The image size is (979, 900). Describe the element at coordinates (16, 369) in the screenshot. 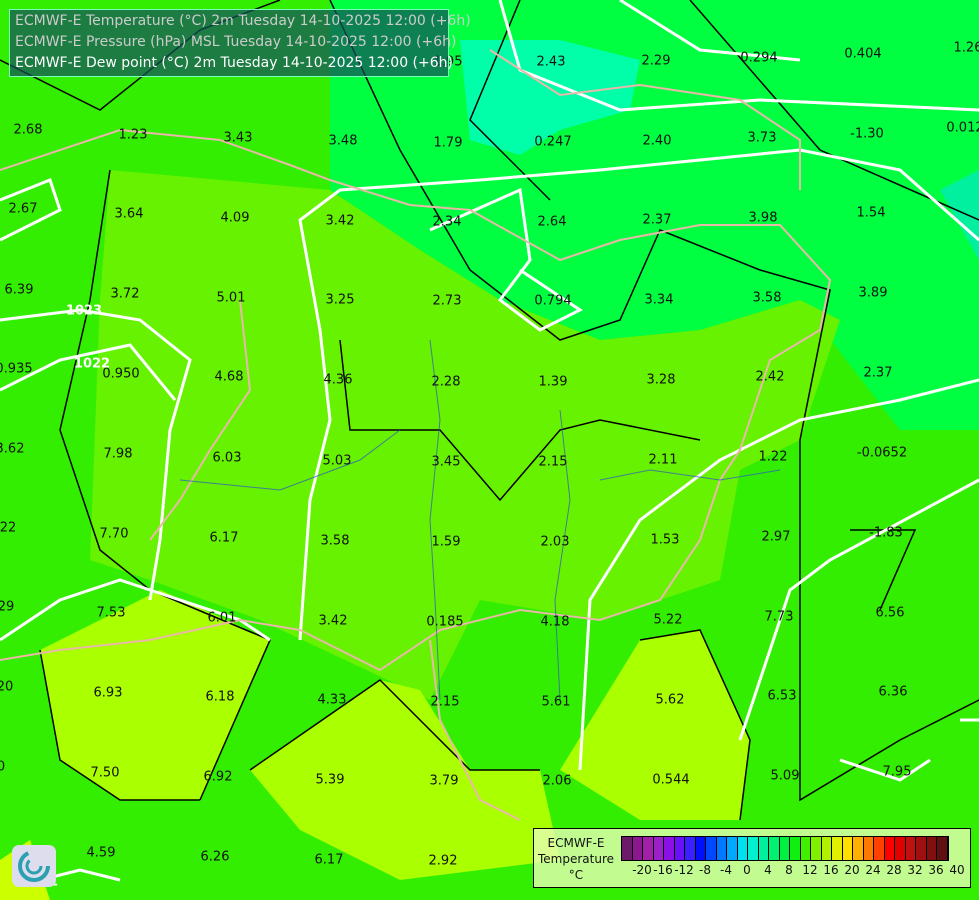

I see `dew-point-value: 0.935` at that location.